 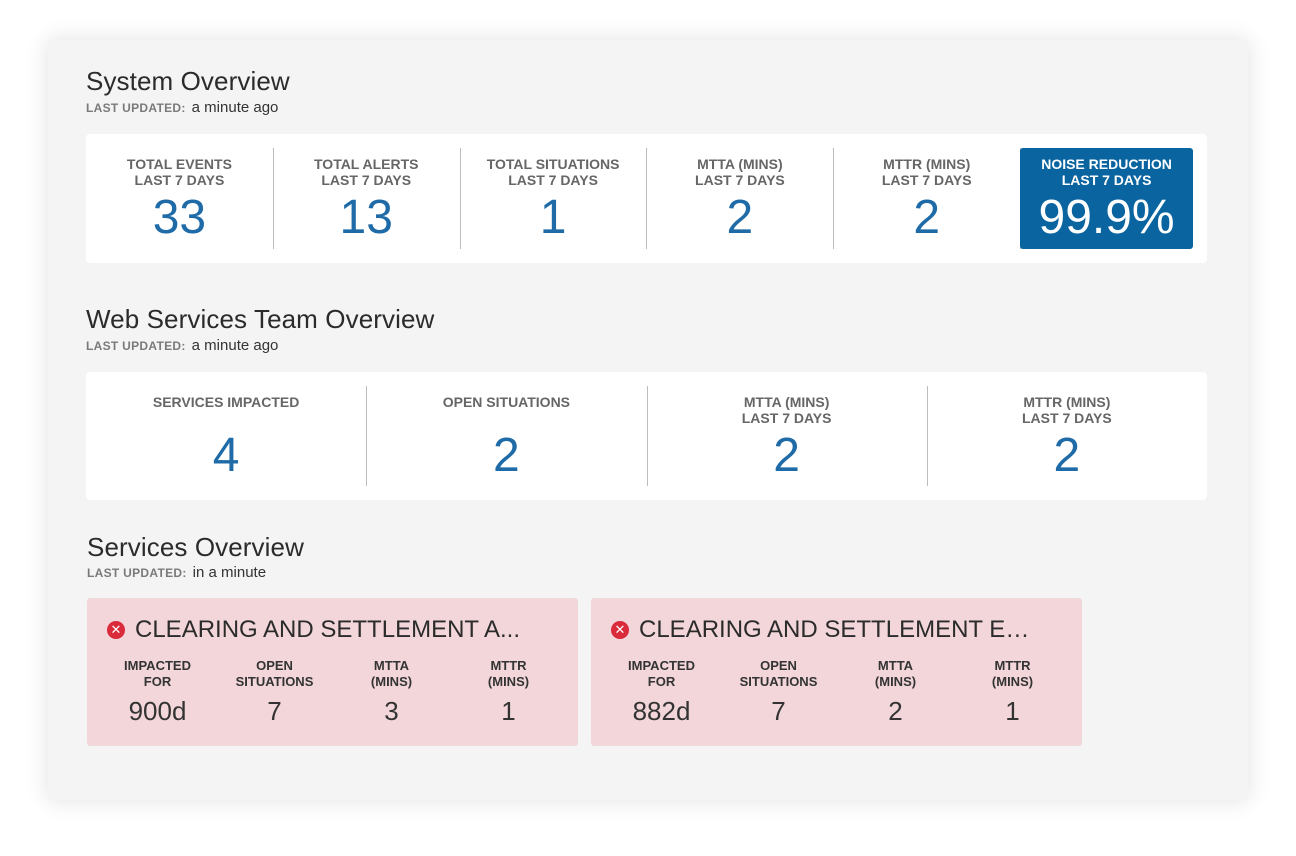 What do you see at coordinates (366, 164) in the screenshot?
I see `stat-label: TOTAL ALERTS` at bounding box center [366, 164].